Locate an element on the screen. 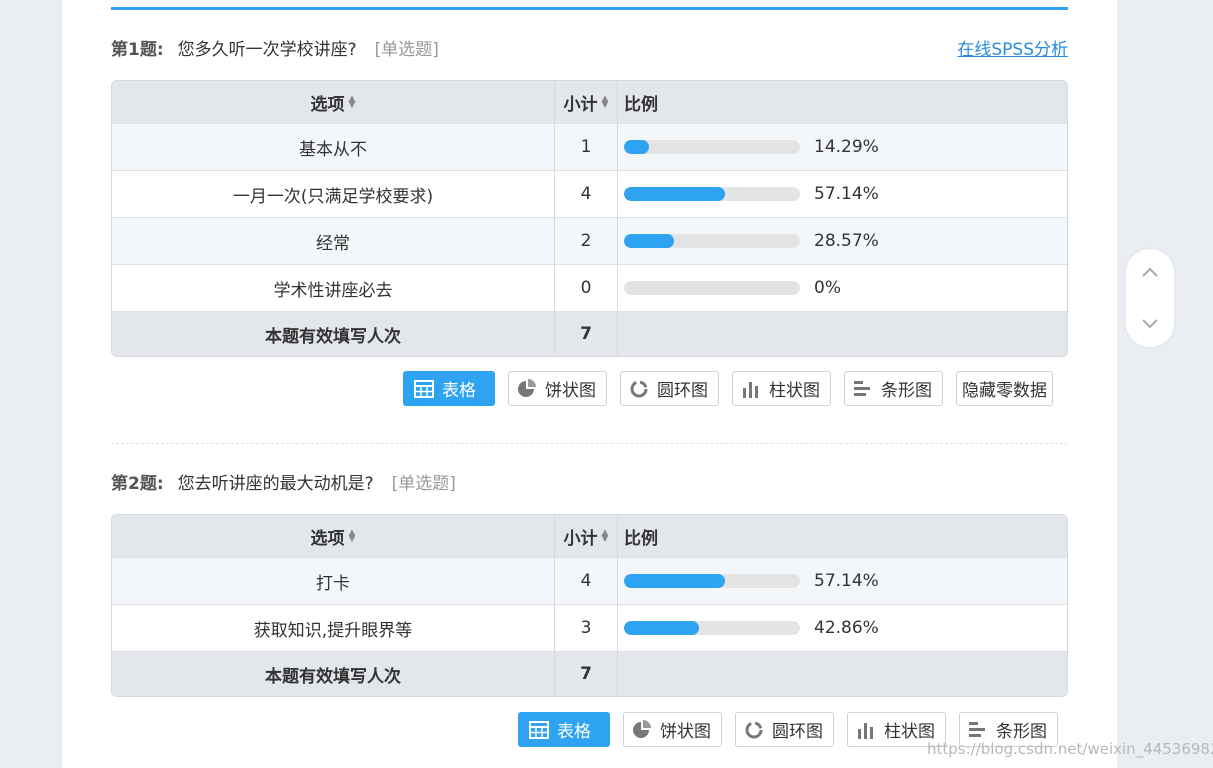 This screenshot has height=768, width=1213. spss-analysis-link: 在线SPSS分析 is located at coordinates (1012, 50).